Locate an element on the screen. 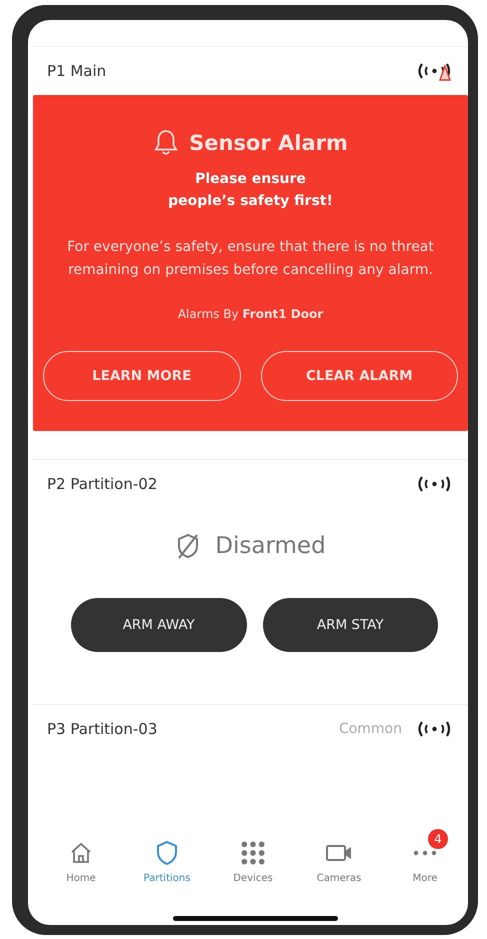 Image resolution: width=487 pixels, height=939 pixels. tab: 4 More is located at coordinates (425, 854).